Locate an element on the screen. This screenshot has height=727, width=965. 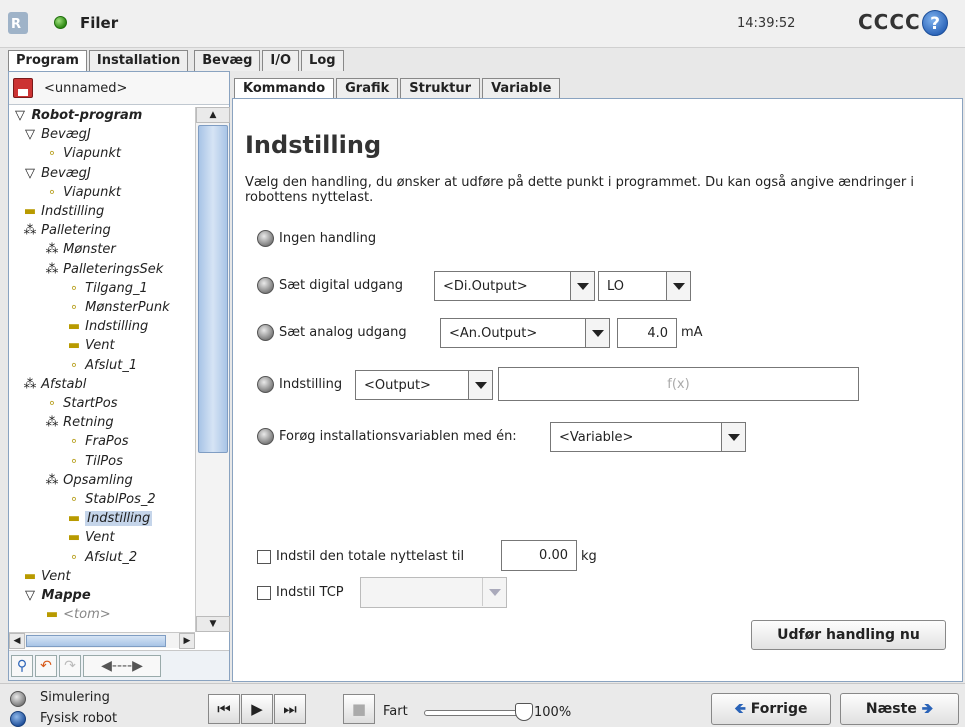
increment-variable-select: <Variable> is located at coordinates (648, 437).